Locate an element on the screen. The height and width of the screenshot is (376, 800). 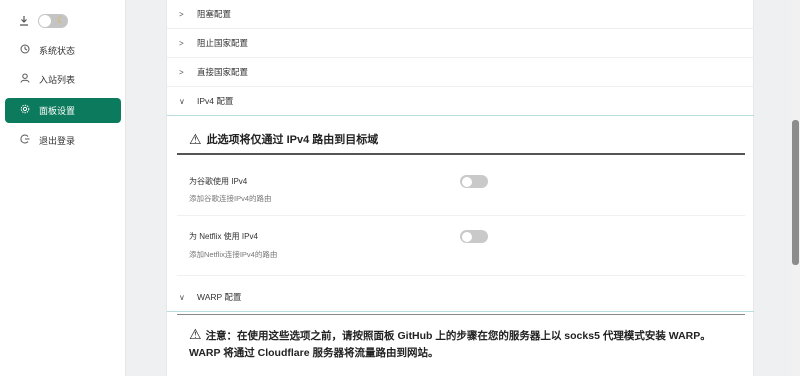
user-icon is located at coordinates (25, 79).